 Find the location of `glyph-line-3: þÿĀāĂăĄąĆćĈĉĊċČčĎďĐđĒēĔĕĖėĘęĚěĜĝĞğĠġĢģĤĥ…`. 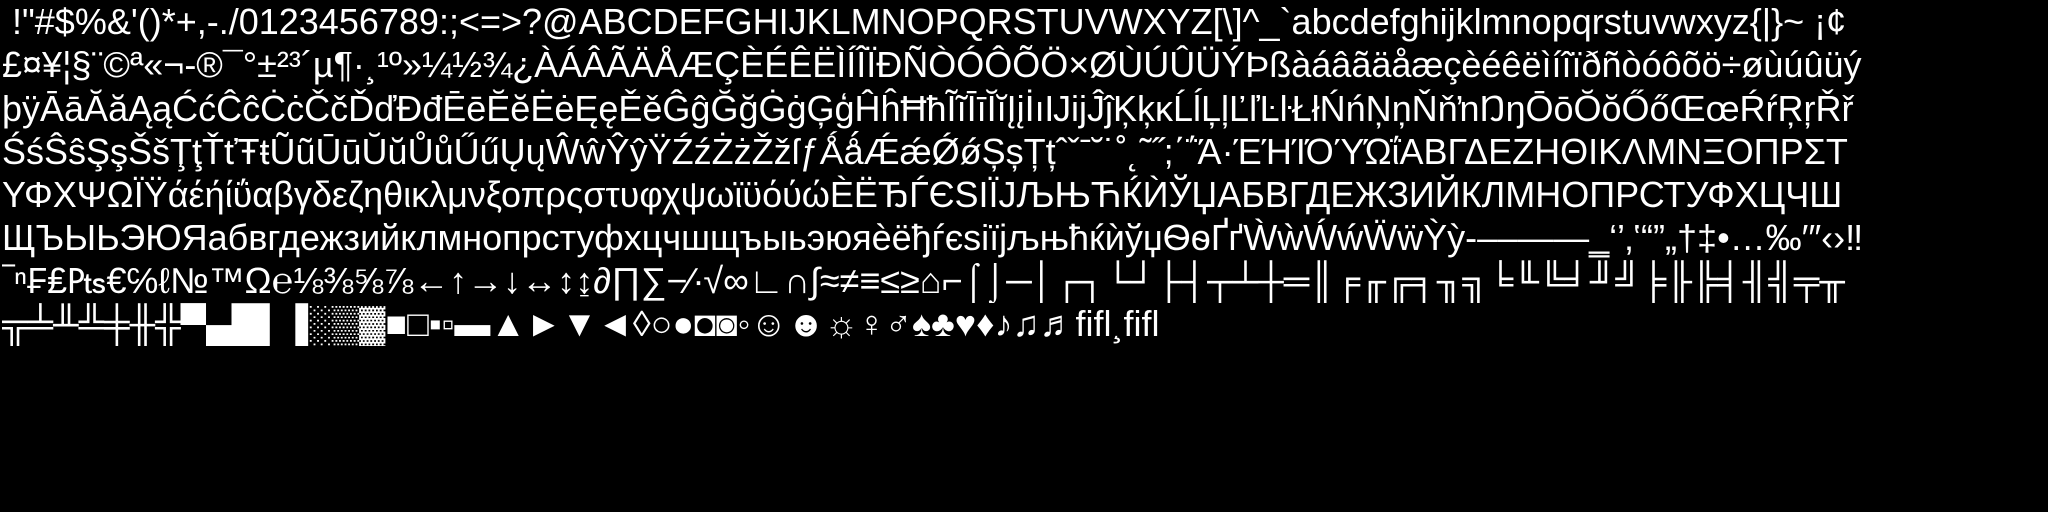

glyph-line-3: þÿĀāĂăĄąĆćĈĉĊċČčĎďĐđĒēĔĕĖėĘęĚěĜĝĞğĠġĢģĤĥ… is located at coordinates (928, 108).